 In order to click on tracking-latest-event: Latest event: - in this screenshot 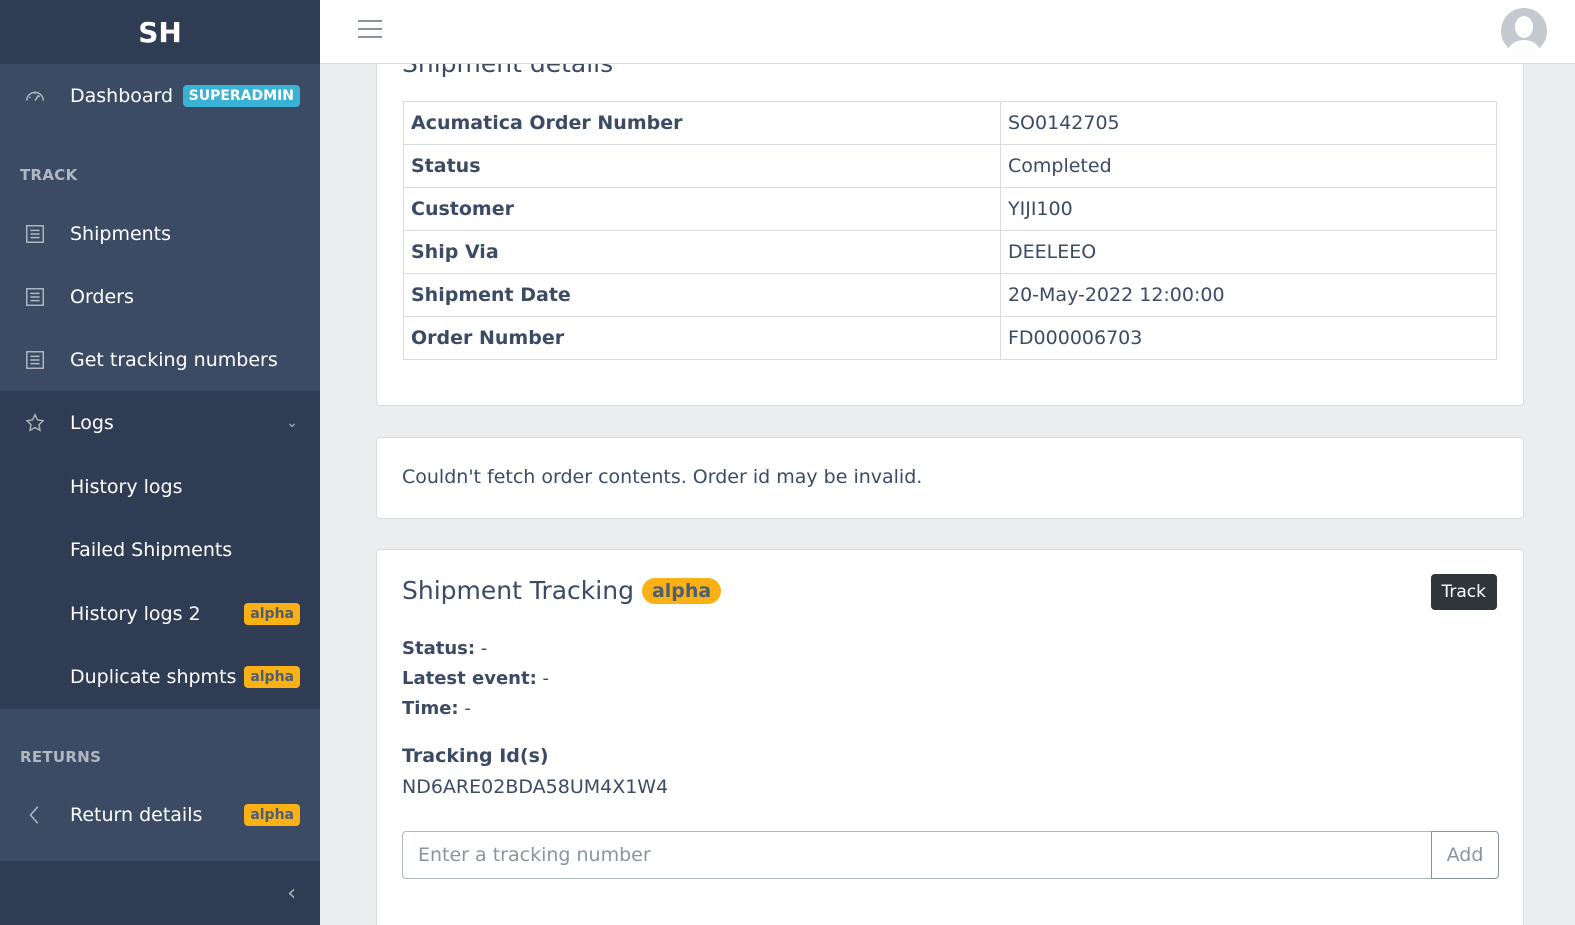, I will do `click(475, 678)`.